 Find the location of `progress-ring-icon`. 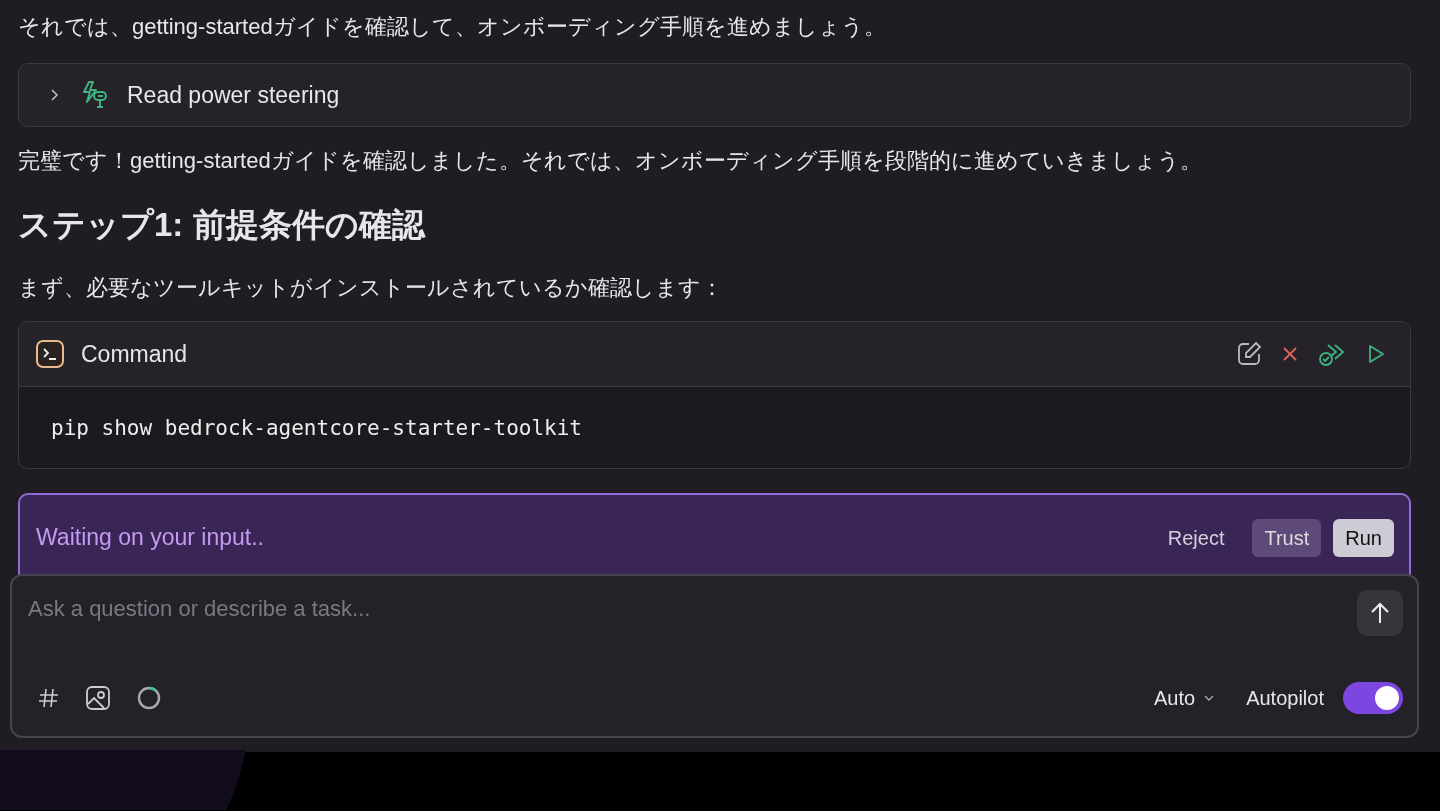

progress-ring-icon is located at coordinates (149, 698).